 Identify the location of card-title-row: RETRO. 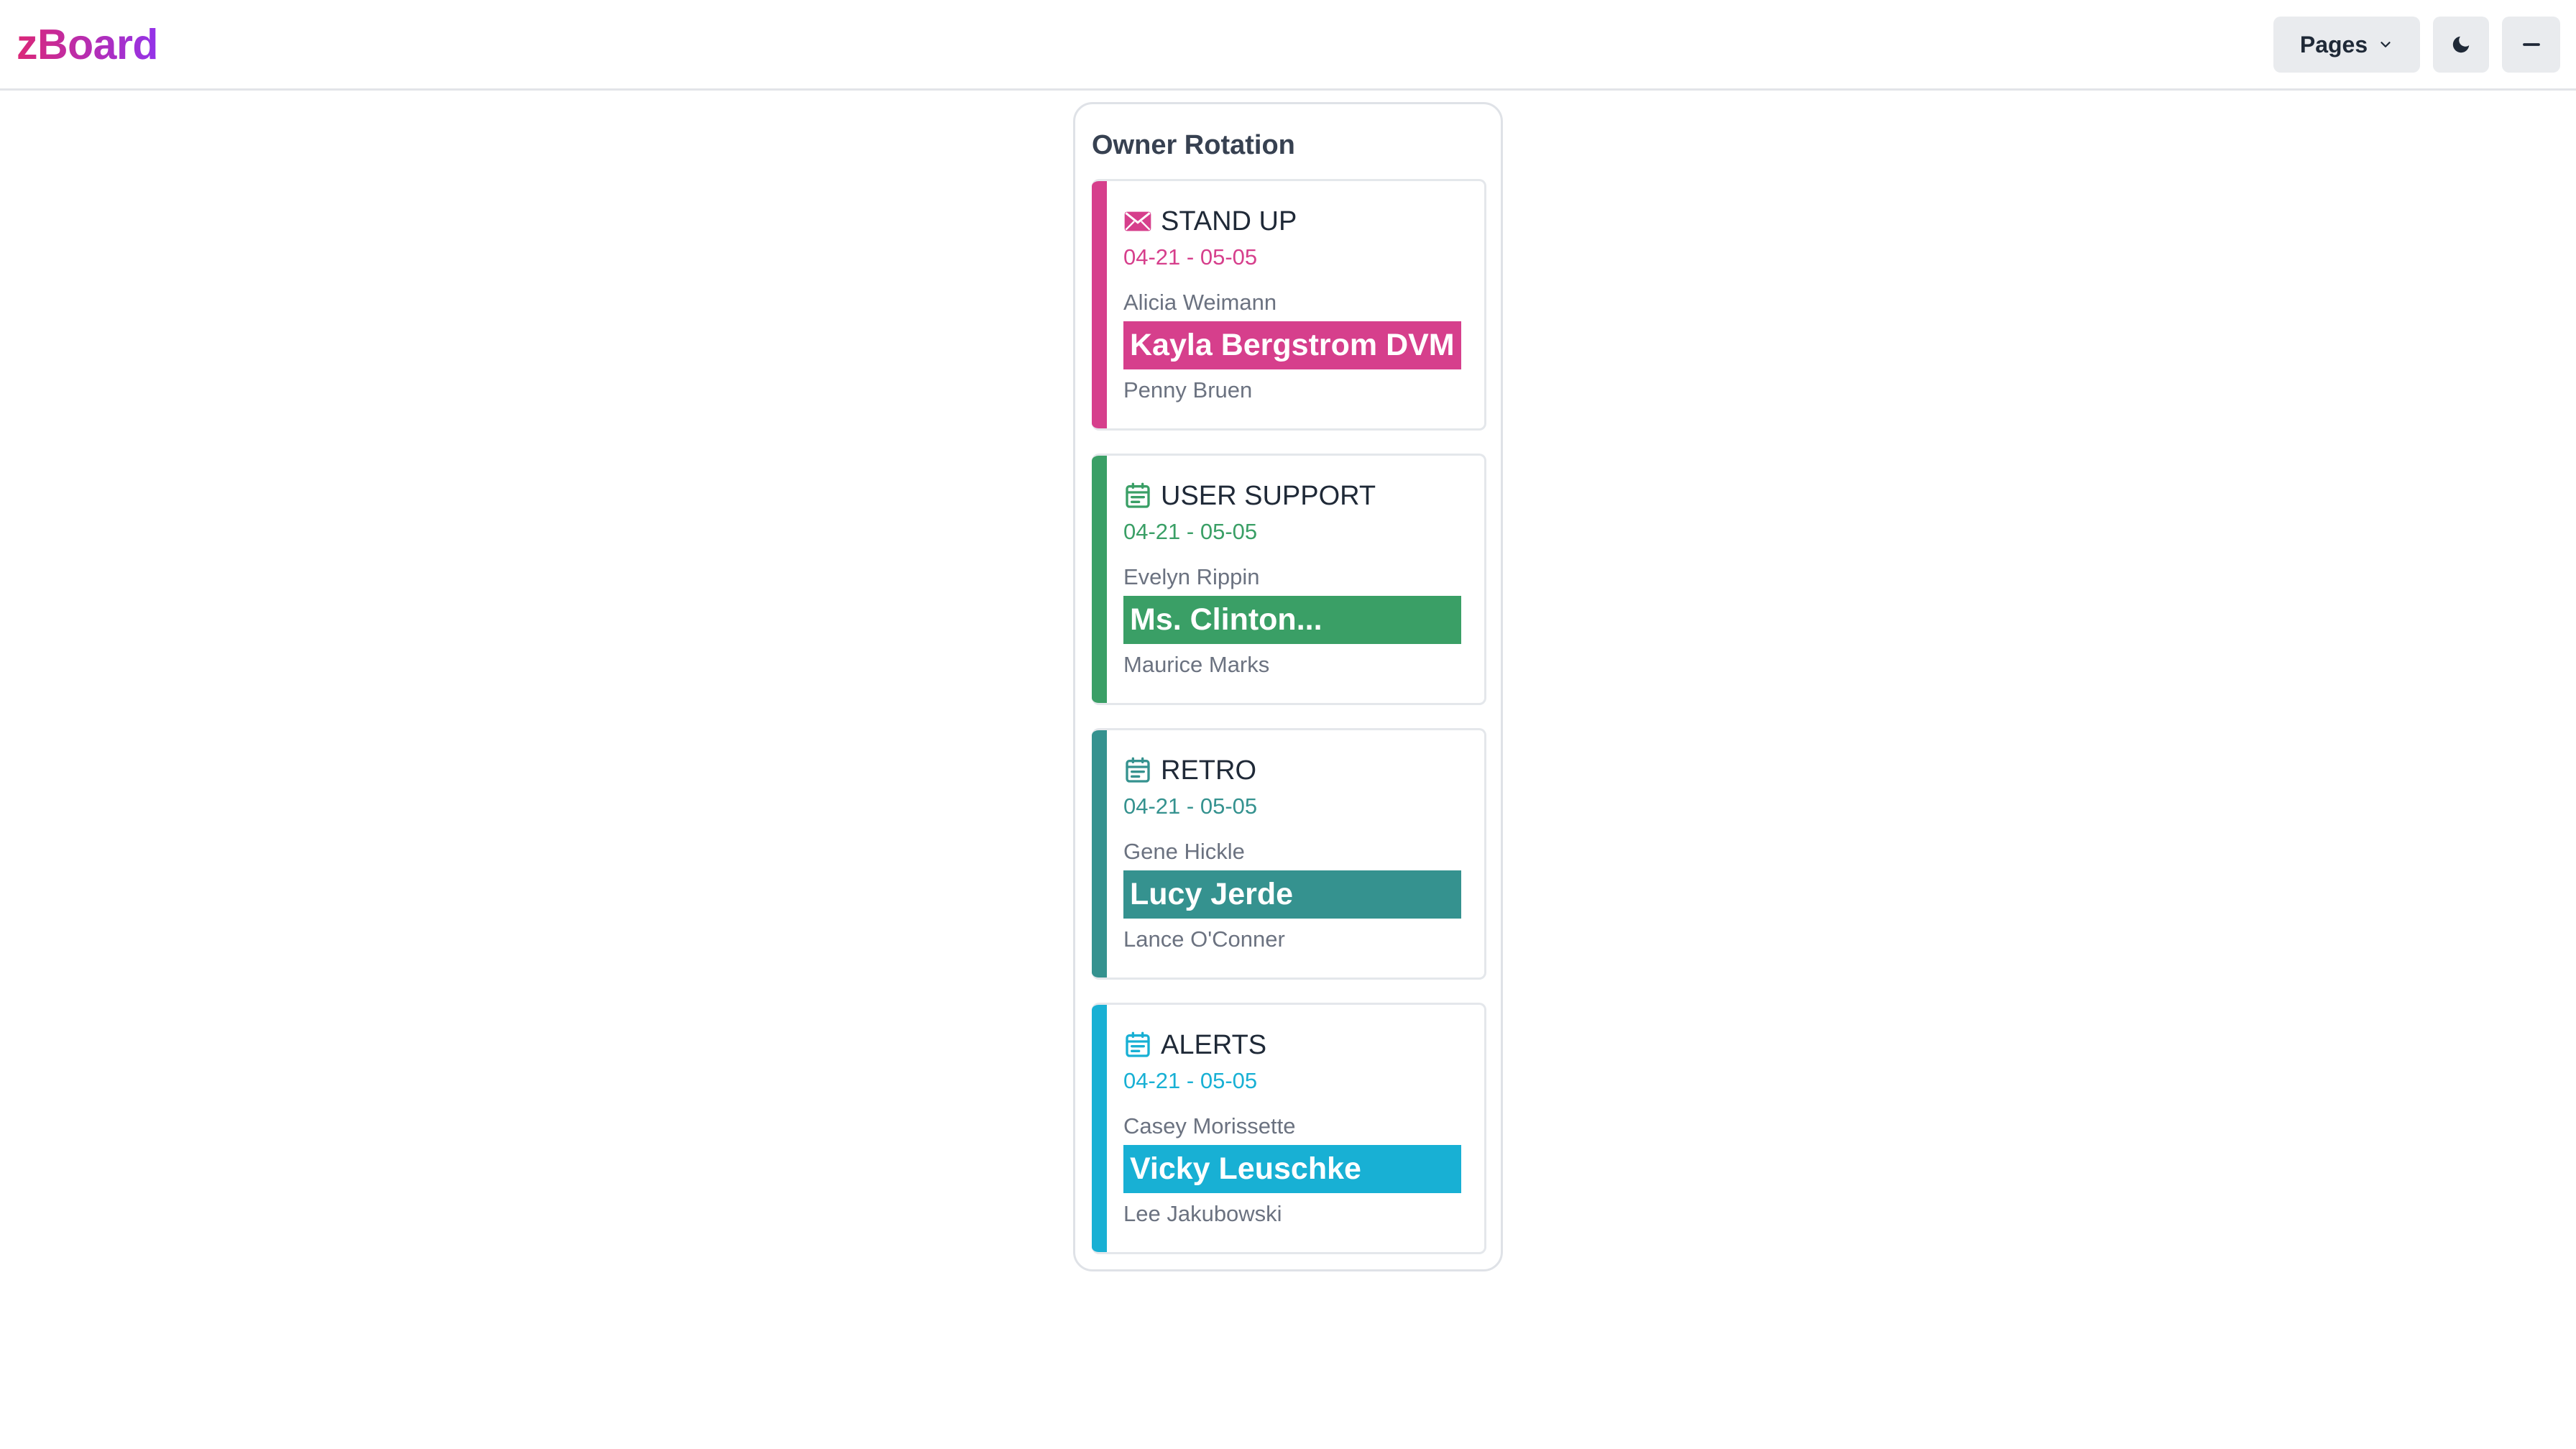
(1189, 770).